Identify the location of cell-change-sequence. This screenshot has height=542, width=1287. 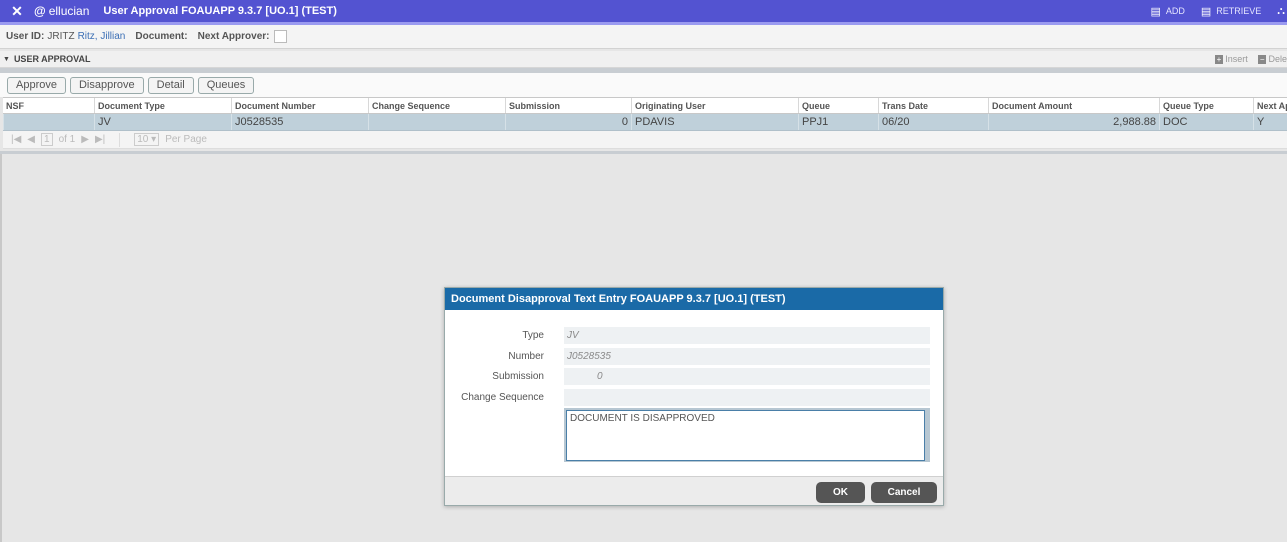
(436, 122).